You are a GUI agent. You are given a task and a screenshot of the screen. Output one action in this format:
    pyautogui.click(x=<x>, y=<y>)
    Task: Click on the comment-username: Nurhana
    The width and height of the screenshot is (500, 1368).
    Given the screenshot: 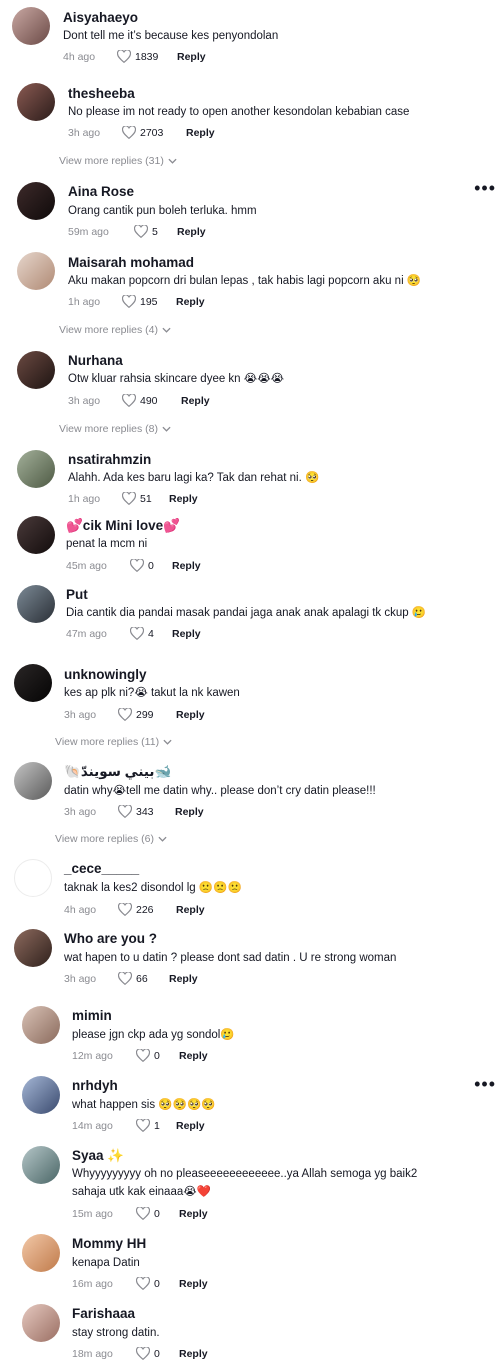 What is the action you would take?
    pyautogui.click(x=95, y=360)
    